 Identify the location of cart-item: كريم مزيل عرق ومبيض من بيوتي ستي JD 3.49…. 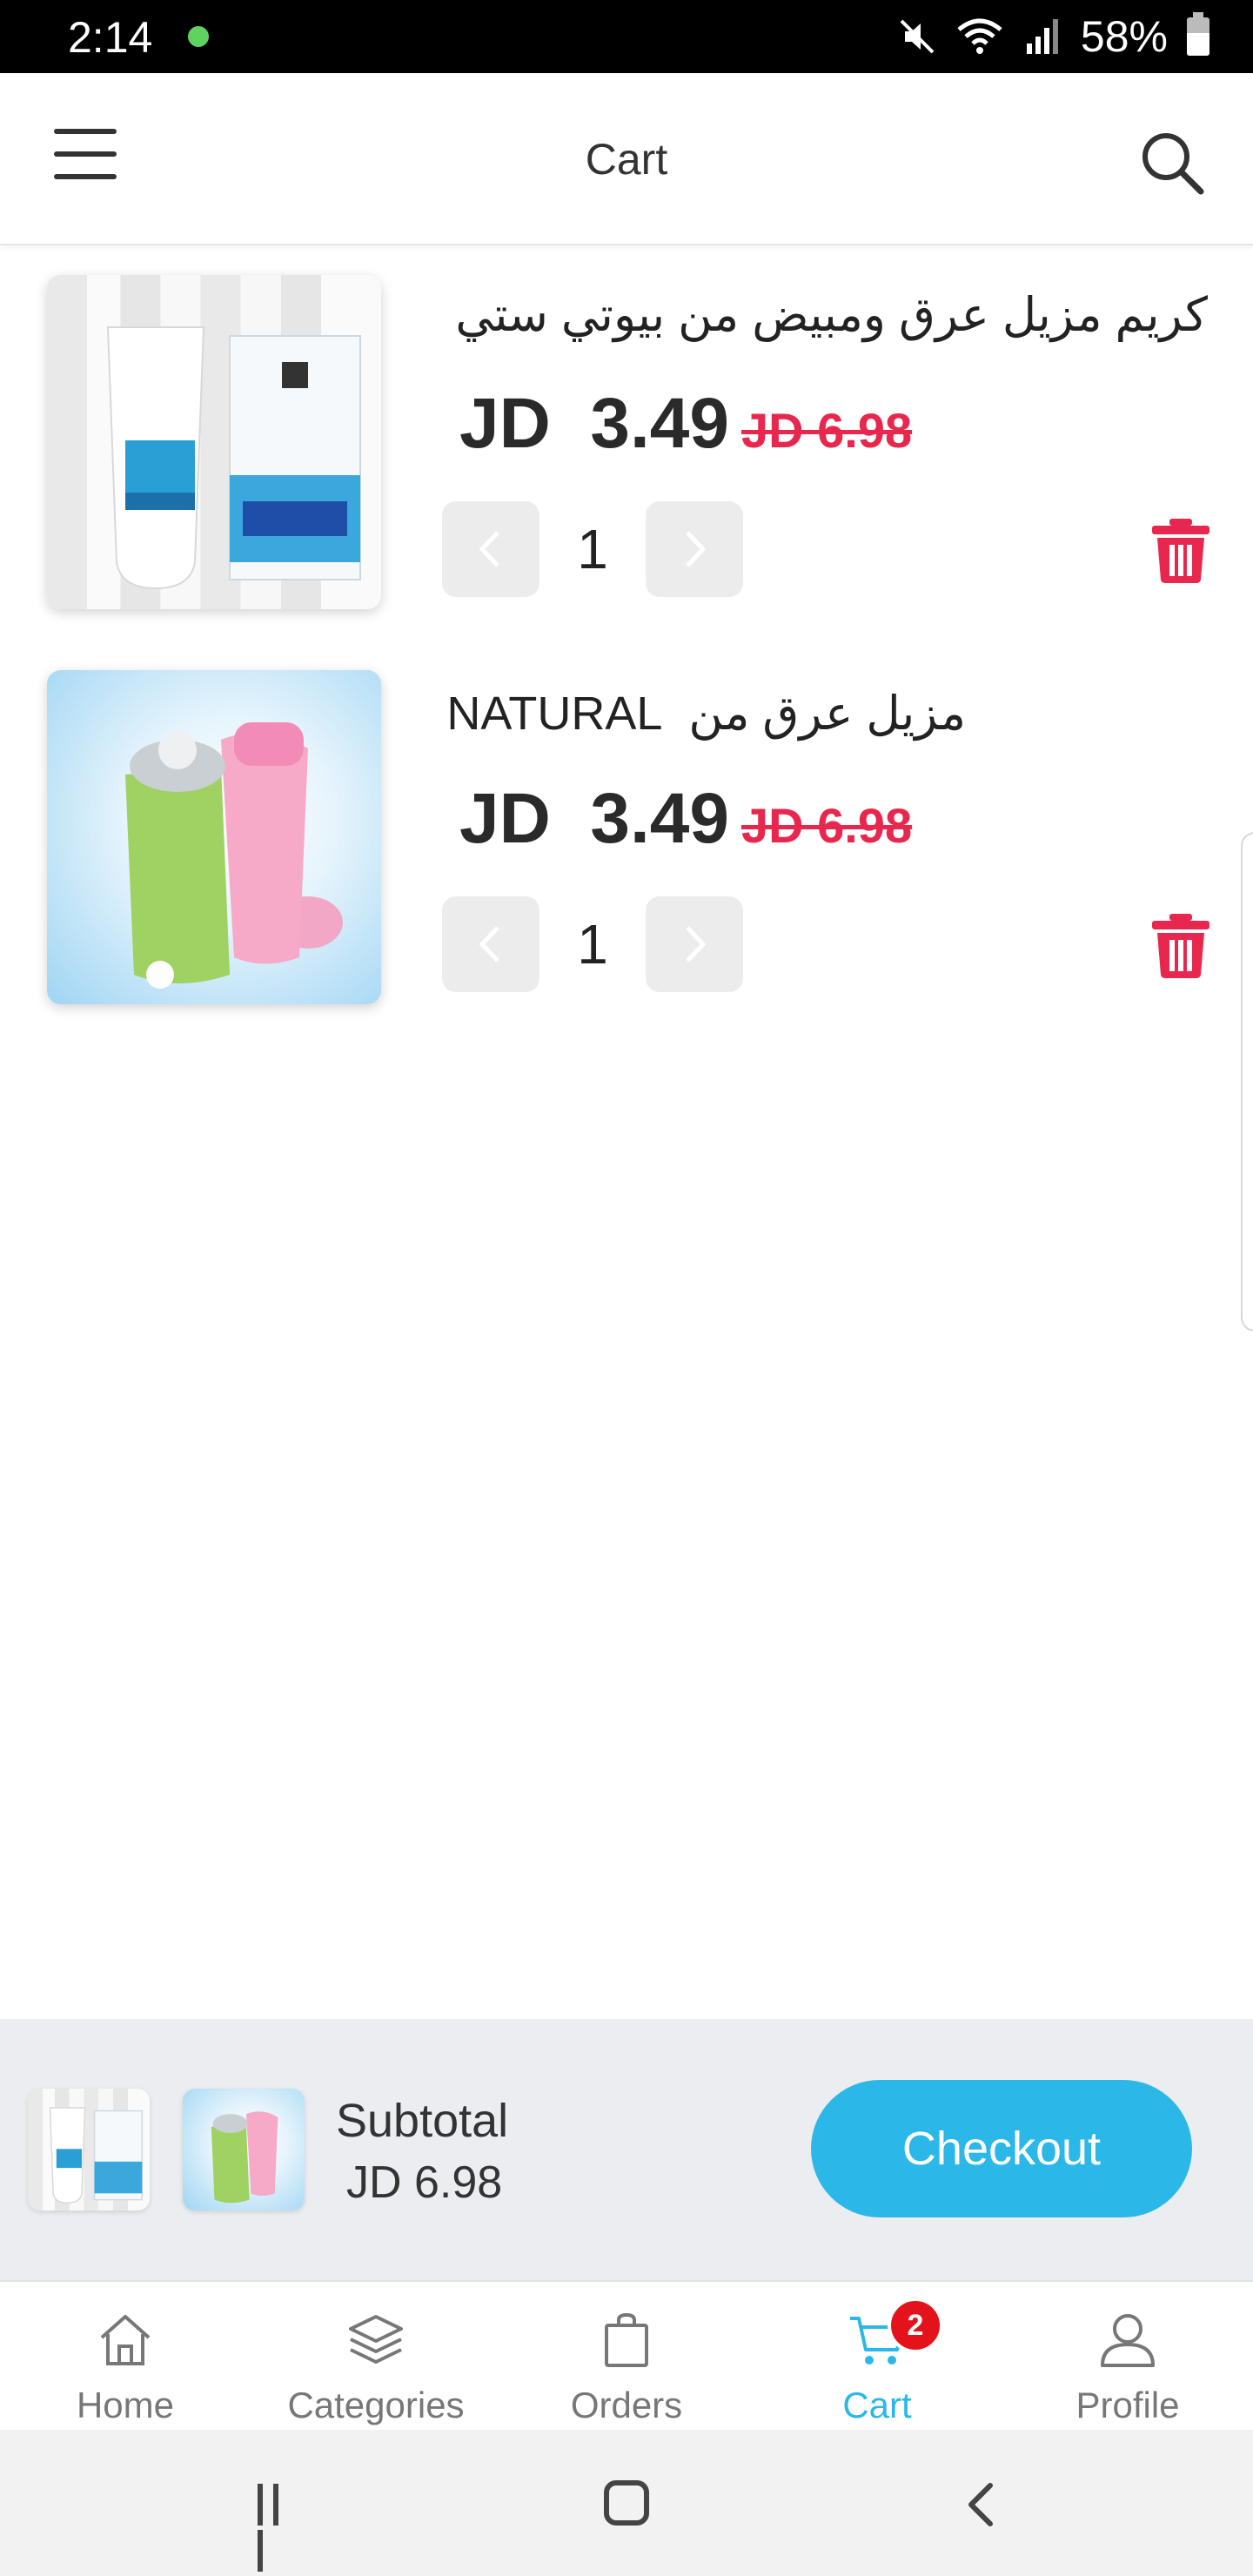
(626, 449).